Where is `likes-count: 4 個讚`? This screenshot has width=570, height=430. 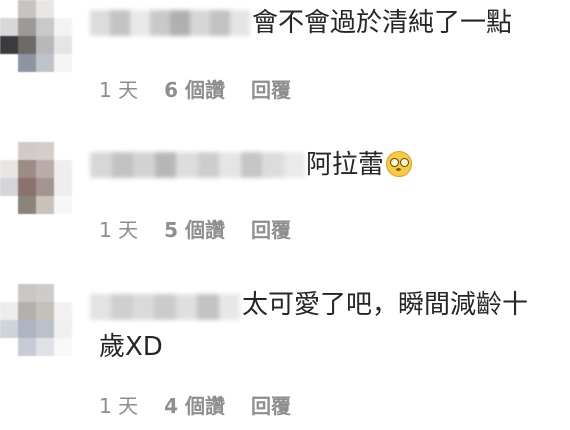
likes-count: 4 個讚 is located at coordinates (194, 404).